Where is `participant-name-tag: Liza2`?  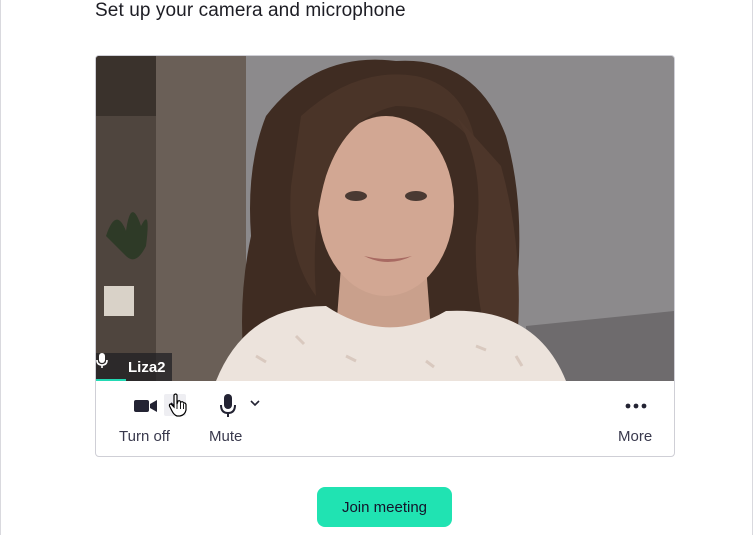 participant-name-tag: Liza2 is located at coordinates (134, 367).